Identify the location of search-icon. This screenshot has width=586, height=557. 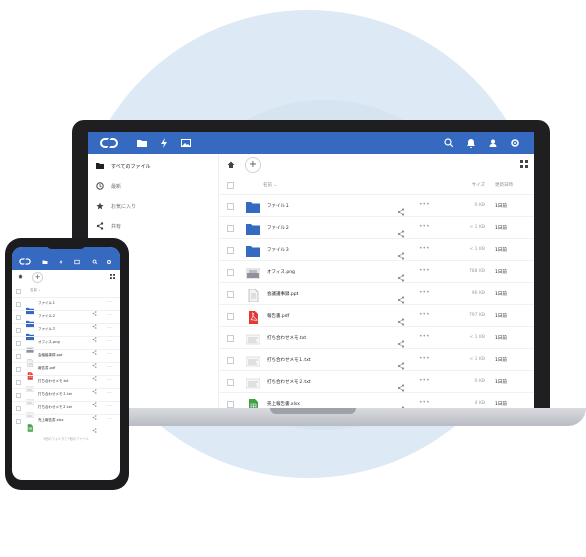
(95, 262).